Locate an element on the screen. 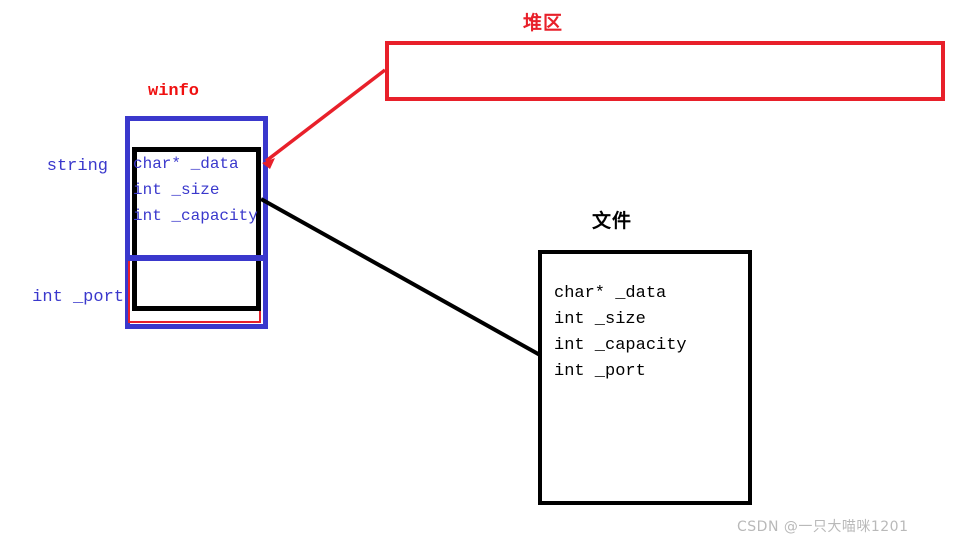  winfo-field-list: char* _data int _size int _capacity is located at coordinates (208, 190).